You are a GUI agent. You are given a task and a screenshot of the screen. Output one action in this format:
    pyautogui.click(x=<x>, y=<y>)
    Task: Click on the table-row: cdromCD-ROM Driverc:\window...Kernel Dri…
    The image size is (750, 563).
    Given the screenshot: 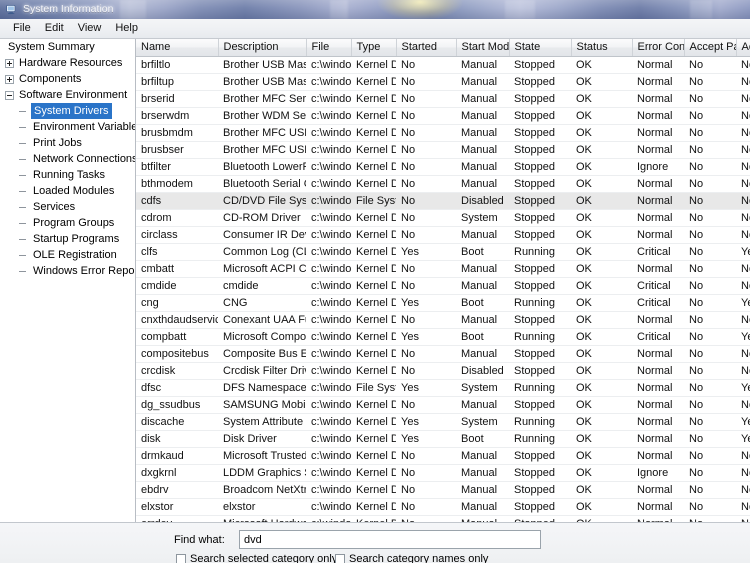 What is the action you would take?
    pyautogui.click(x=443, y=218)
    